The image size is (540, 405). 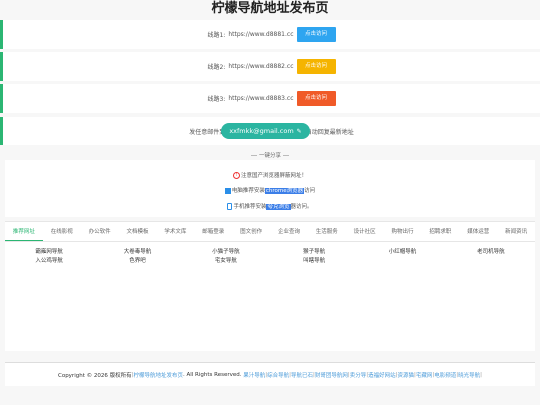 I want to click on tab-academic: 学术文库, so click(x=175, y=231).